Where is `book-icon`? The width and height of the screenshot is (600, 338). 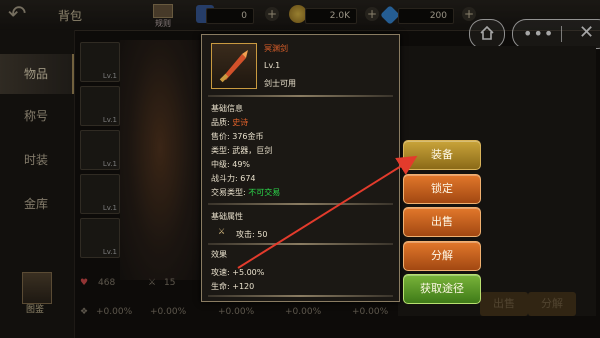 book-icon is located at coordinates (163, 11).